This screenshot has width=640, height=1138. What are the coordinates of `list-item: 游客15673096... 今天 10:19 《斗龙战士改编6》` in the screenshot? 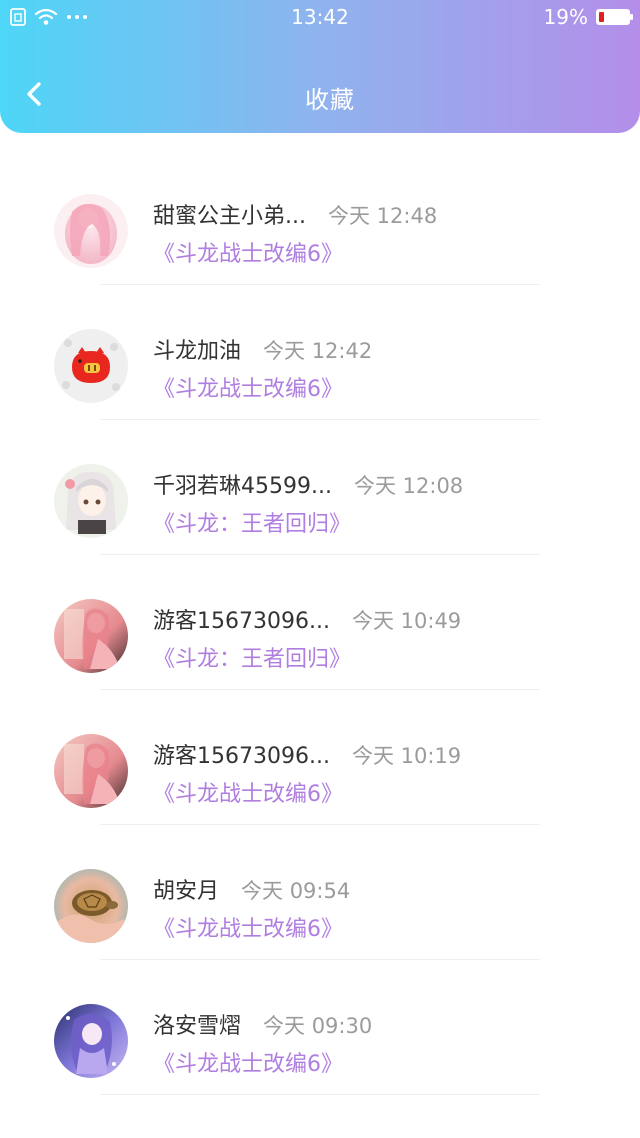 It's located at (320, 757).